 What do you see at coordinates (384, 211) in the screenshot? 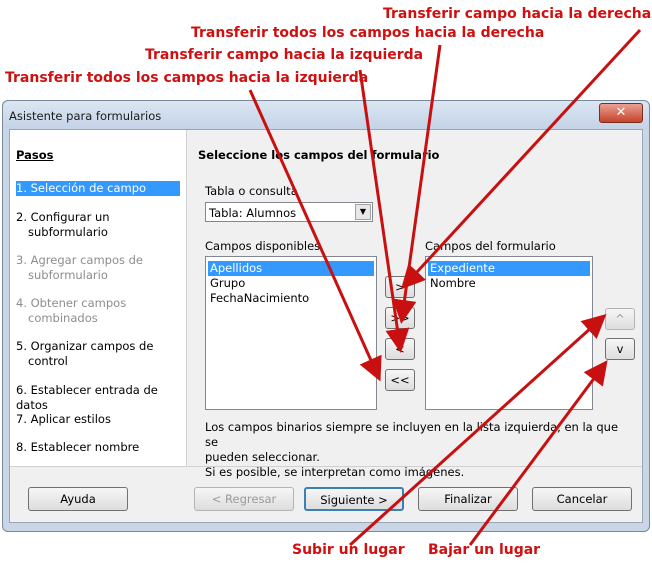
I see `arrow-left-one` at bounding box center [384, 211].